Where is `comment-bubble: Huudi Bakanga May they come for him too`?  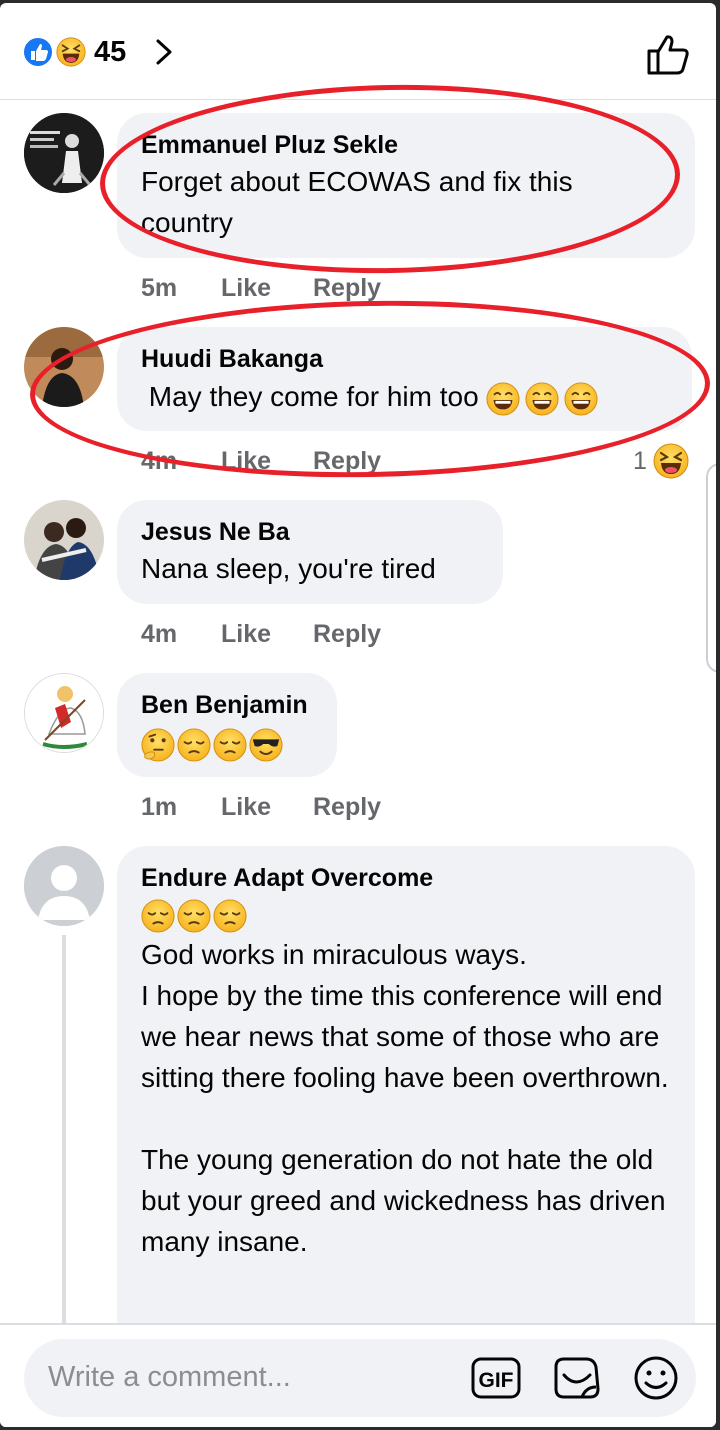
comment-bubble: Huudi Bakanga May they come for him too is located at coordinates (404, 379).